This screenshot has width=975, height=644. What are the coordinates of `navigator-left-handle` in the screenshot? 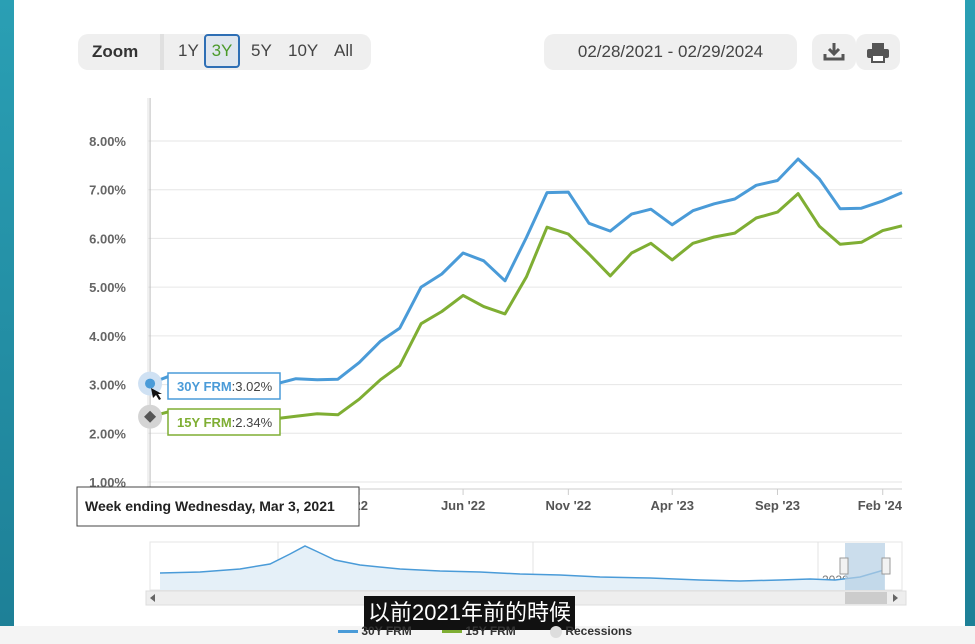 It's located at (844, 566).